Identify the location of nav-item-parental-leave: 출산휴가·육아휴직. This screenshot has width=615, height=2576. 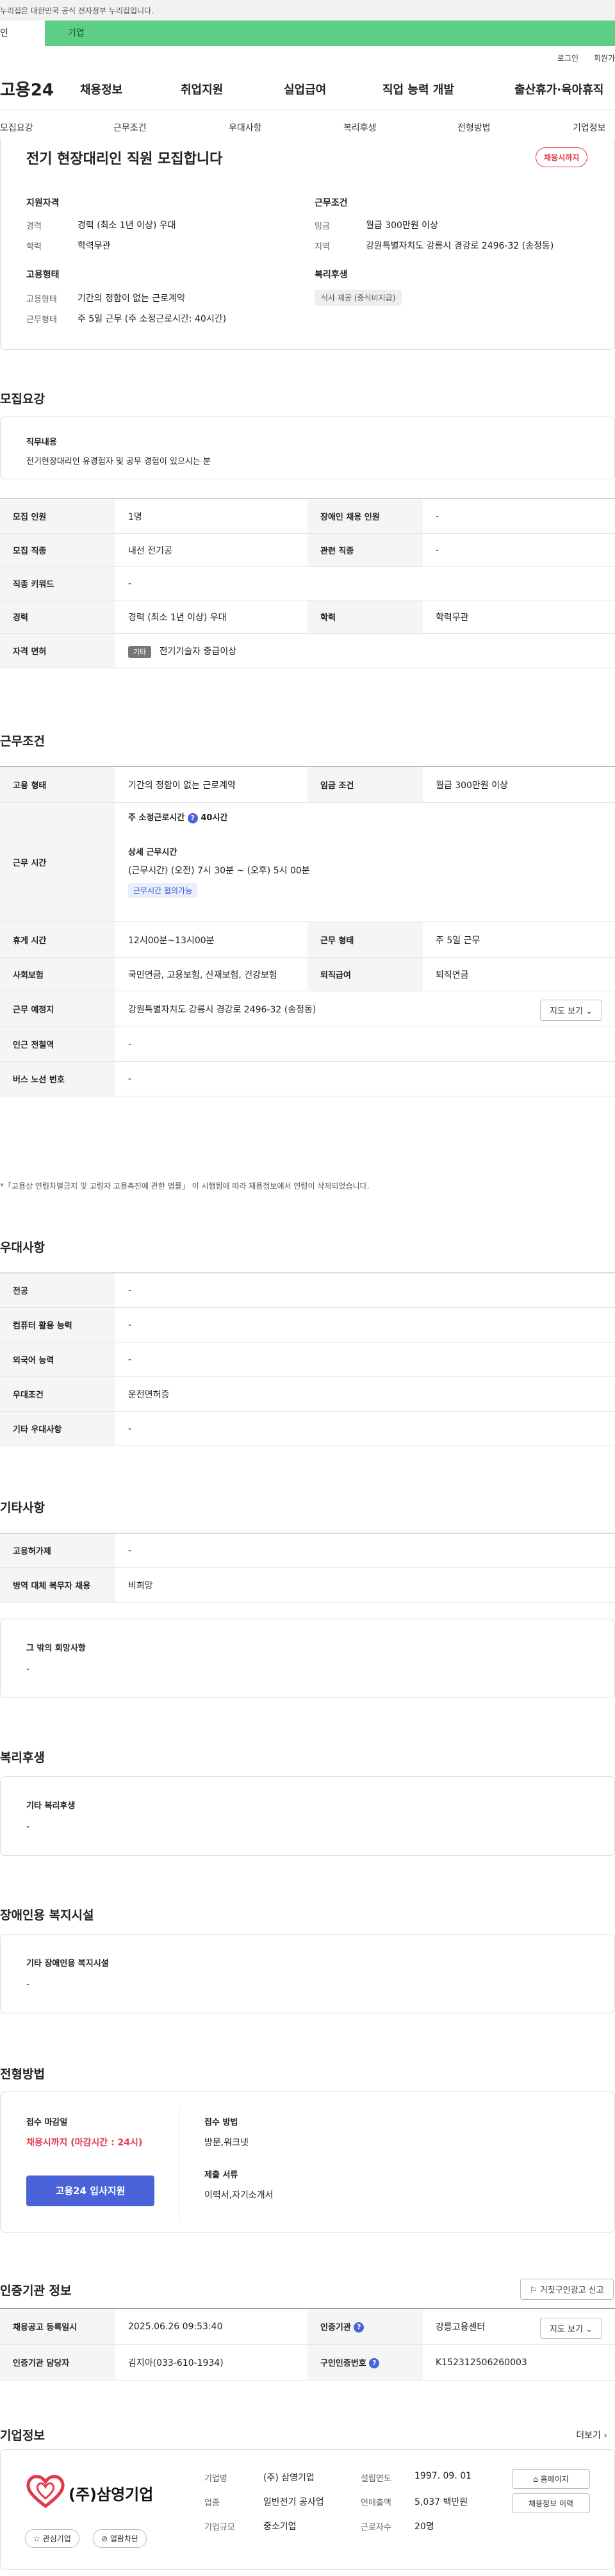
(558, 89).